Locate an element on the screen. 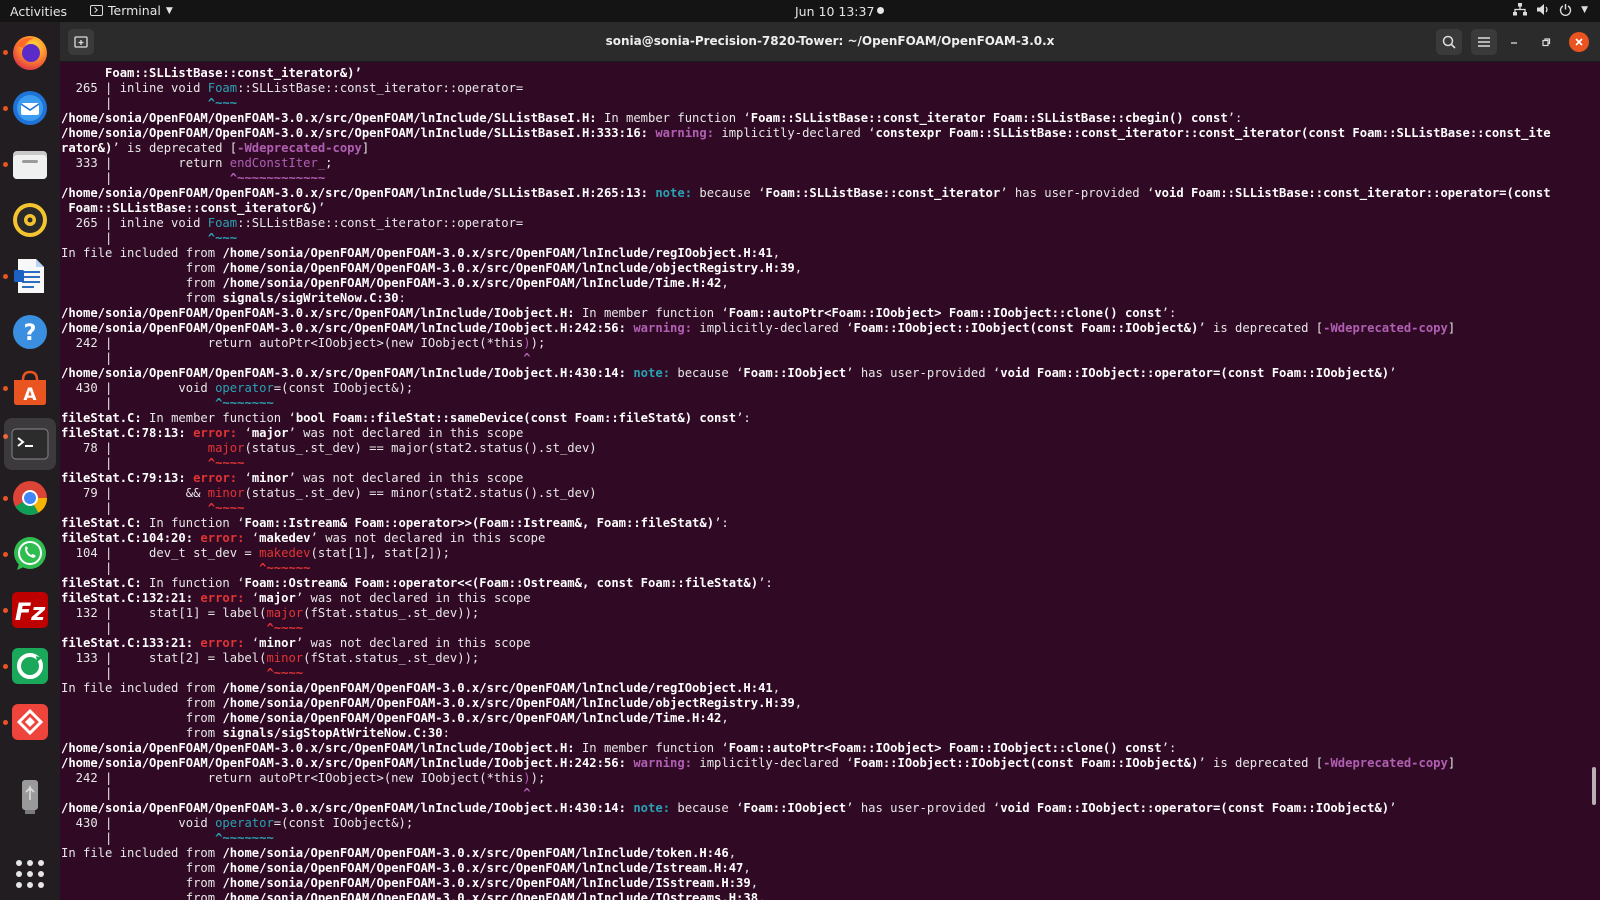  help-icon: ? is located at coordinates (30, 332).